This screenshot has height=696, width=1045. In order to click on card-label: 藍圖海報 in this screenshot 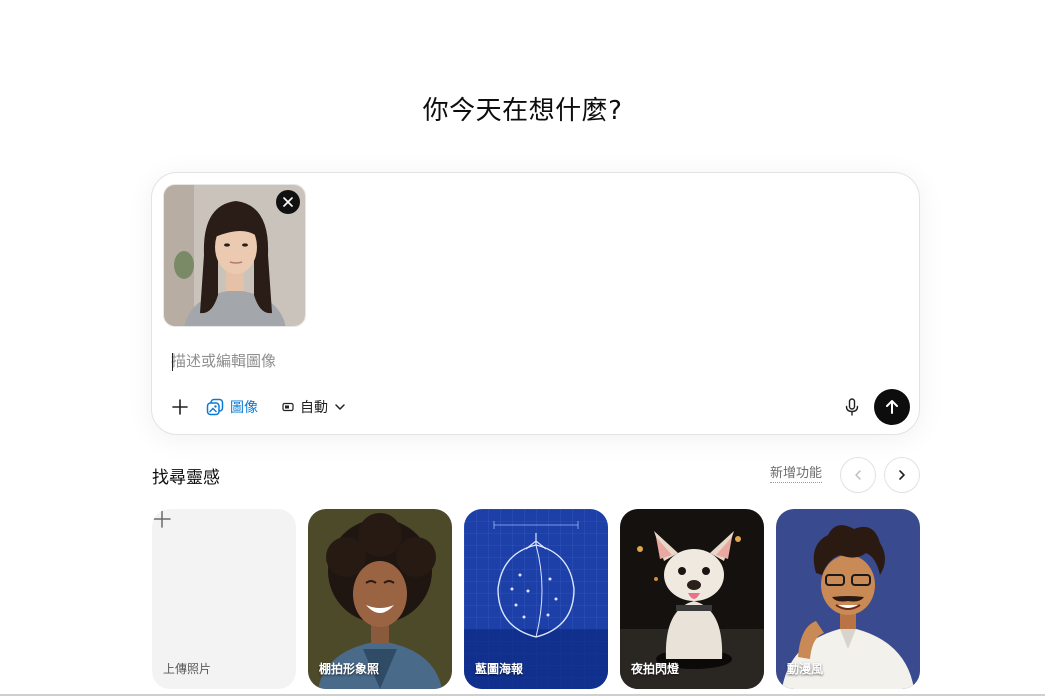, I will do `click(499, 669)`.